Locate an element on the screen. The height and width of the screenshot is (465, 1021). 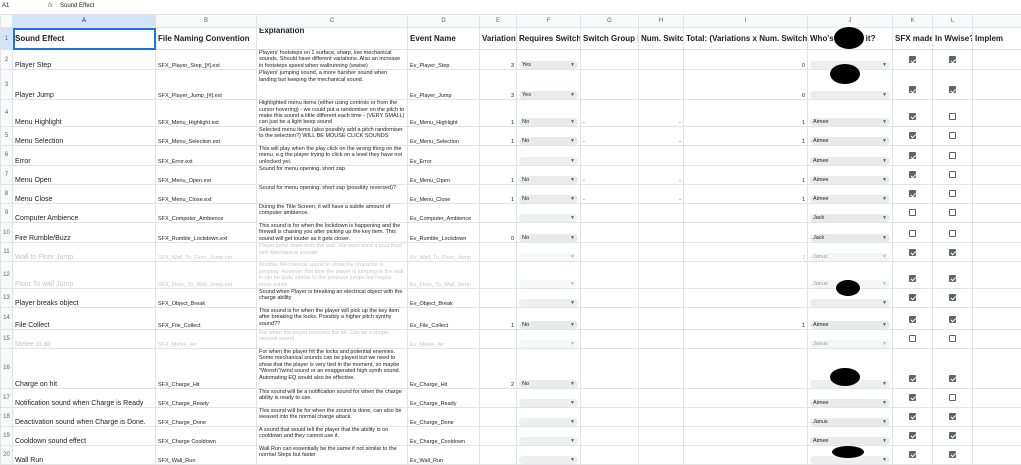
column-header-h: H is located at coordinates (661, 21).